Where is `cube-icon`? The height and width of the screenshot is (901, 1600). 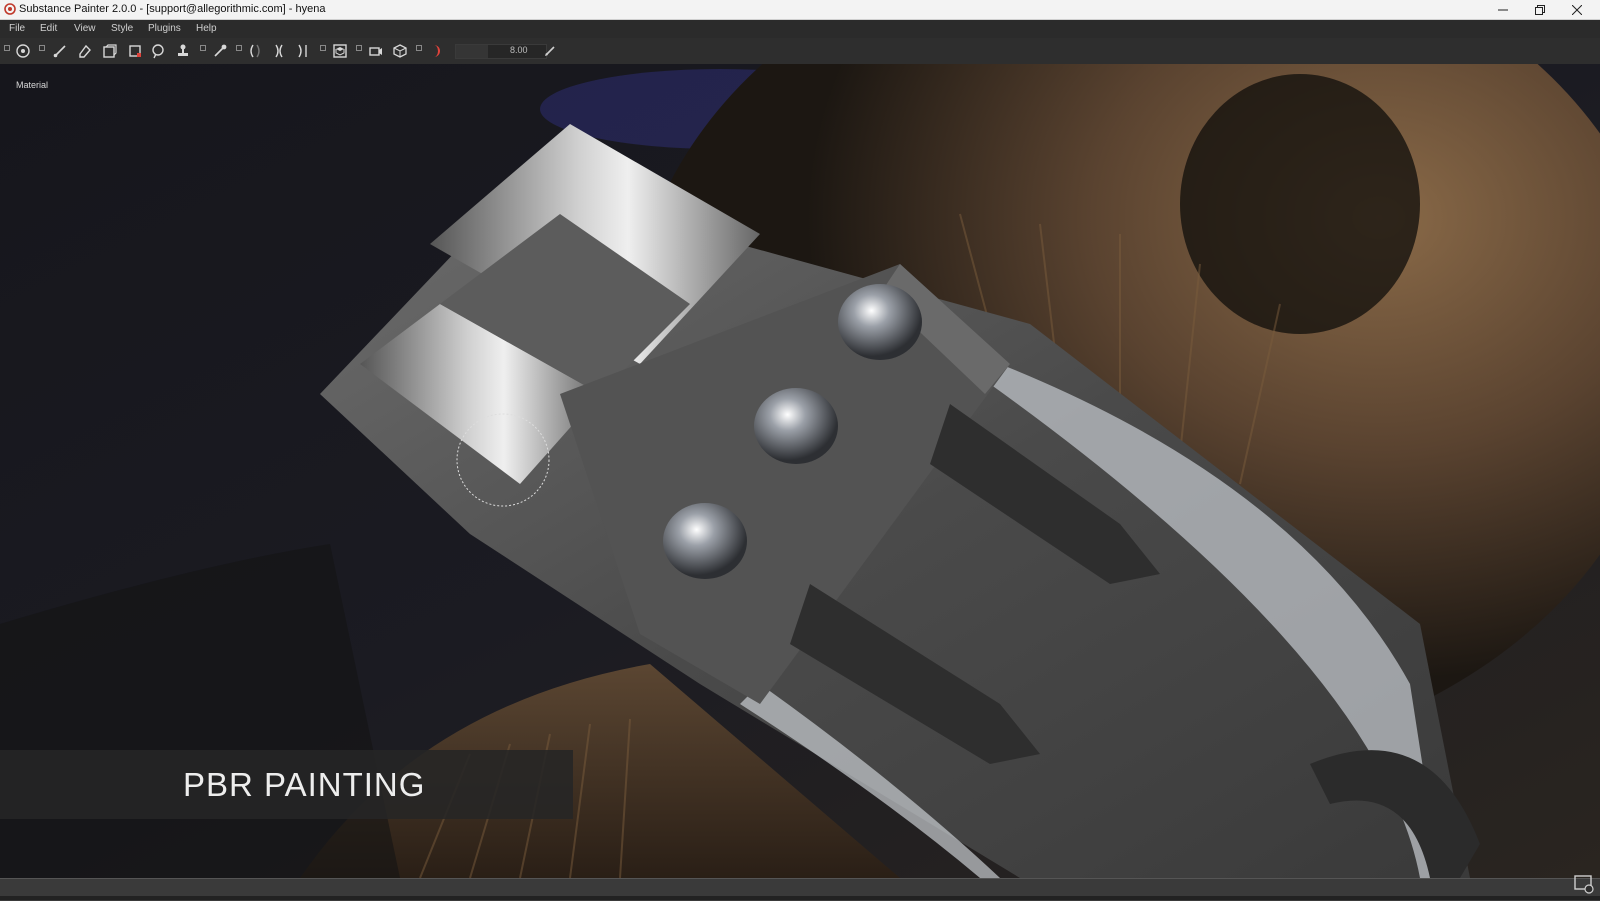
cube-icon is located at coordinates (400, 51).